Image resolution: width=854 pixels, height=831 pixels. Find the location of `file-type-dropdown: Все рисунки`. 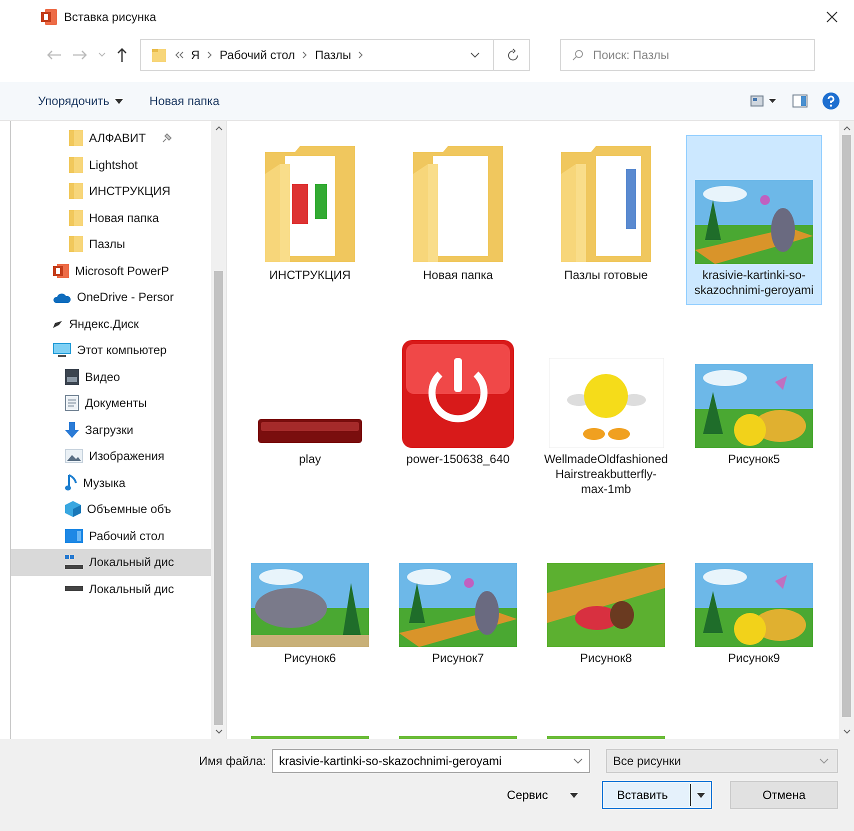

file-type-dropdown: Все рисунки is located at coordinates (722, 761).